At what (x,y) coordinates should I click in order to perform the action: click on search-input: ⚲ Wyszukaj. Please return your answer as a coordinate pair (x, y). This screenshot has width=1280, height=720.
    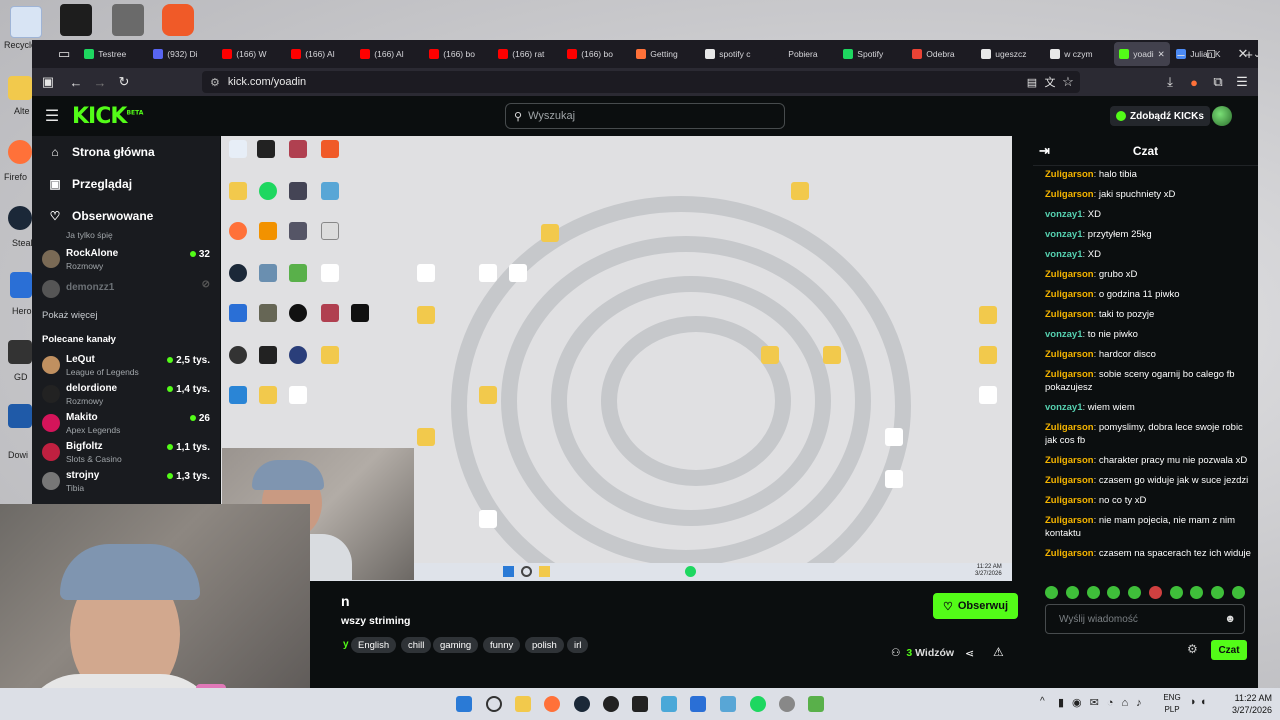
    Looking at the image, I should click on (645, 116).